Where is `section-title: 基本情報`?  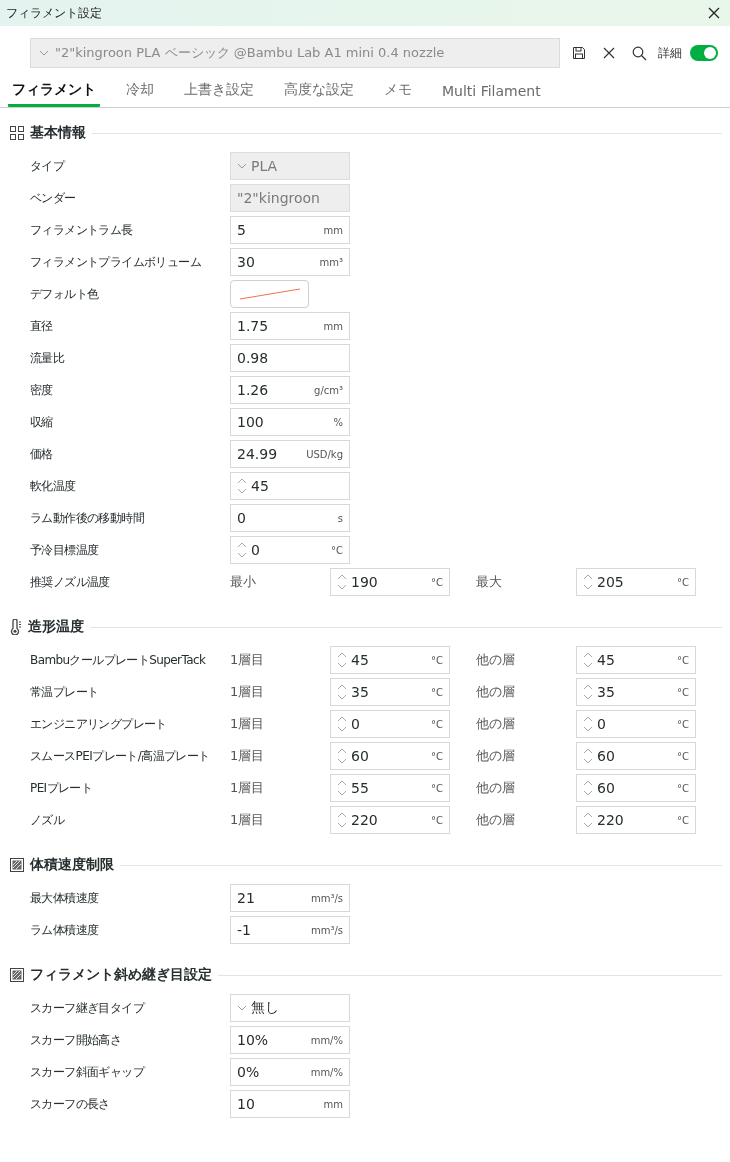 section-title: 基本情報 is located at coordinates (58, 133).